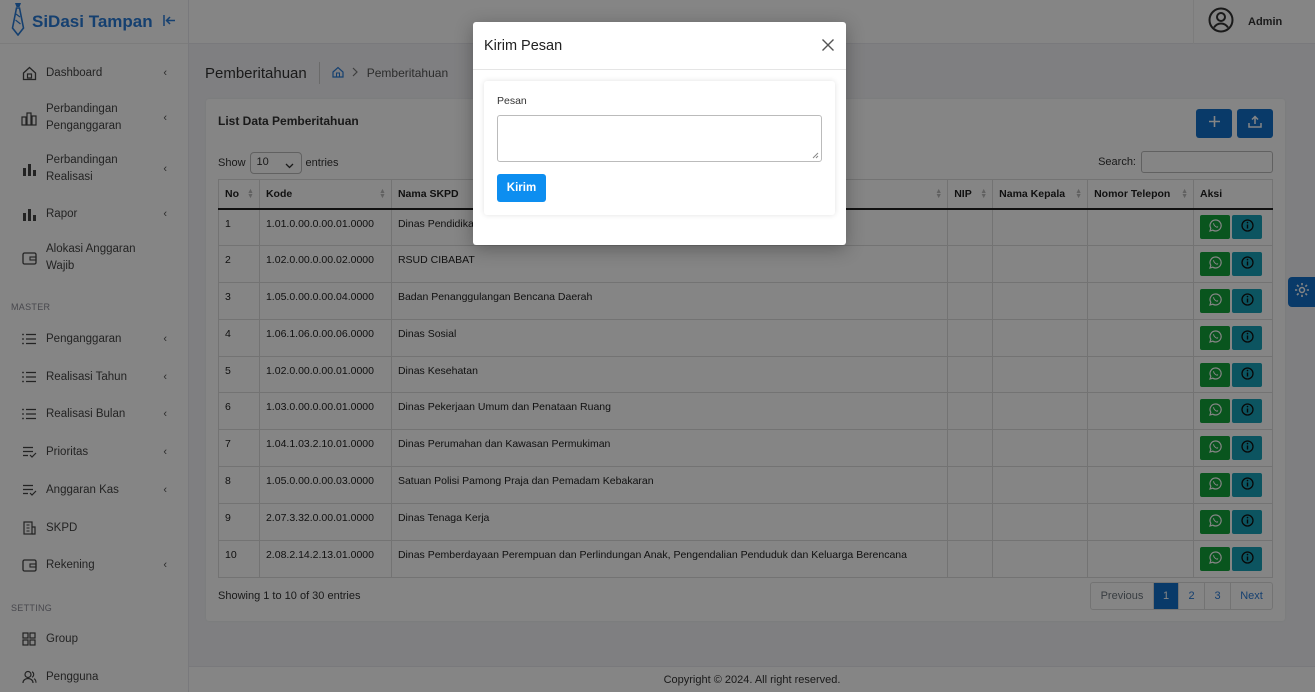  I want to click on modal-header: Kirim Pesan, so click(659, 46).